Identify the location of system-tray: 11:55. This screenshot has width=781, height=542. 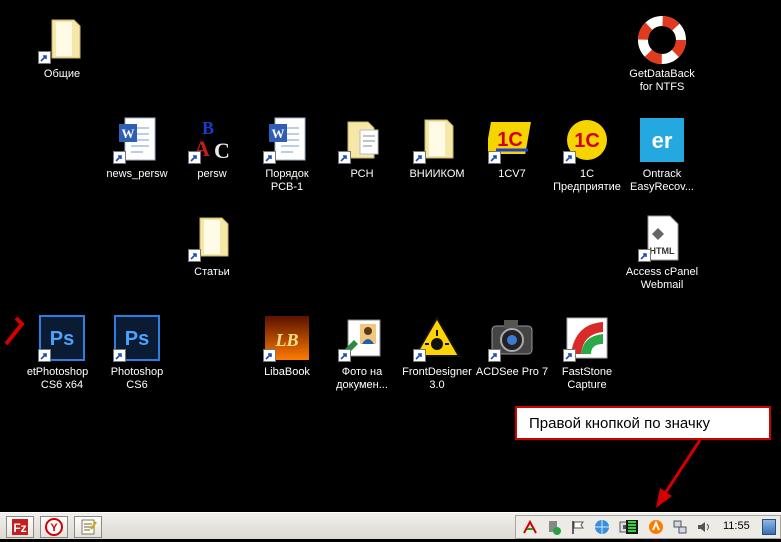
(648, 527).